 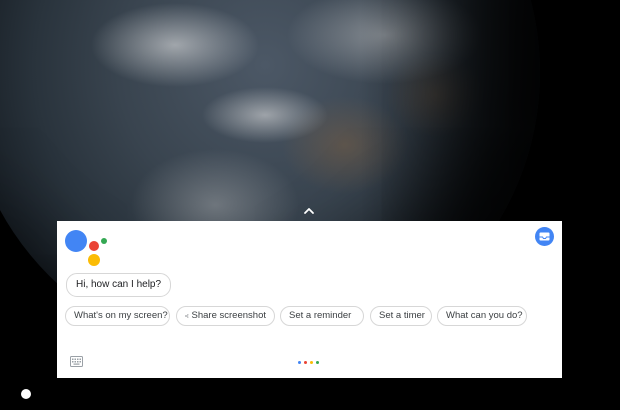 What do you see at coordinates (401, 316) in the screenshot?
I see `chip-set-a-timer: Set a timer` at bounding box center [401, 316].